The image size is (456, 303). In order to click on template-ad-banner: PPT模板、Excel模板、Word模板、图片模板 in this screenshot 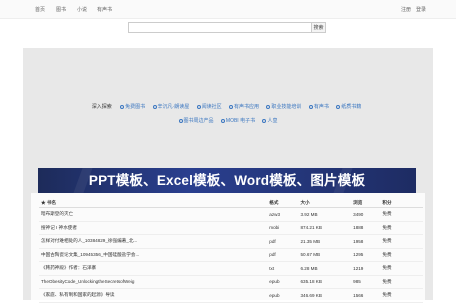, I will do `click(227, 180)`.